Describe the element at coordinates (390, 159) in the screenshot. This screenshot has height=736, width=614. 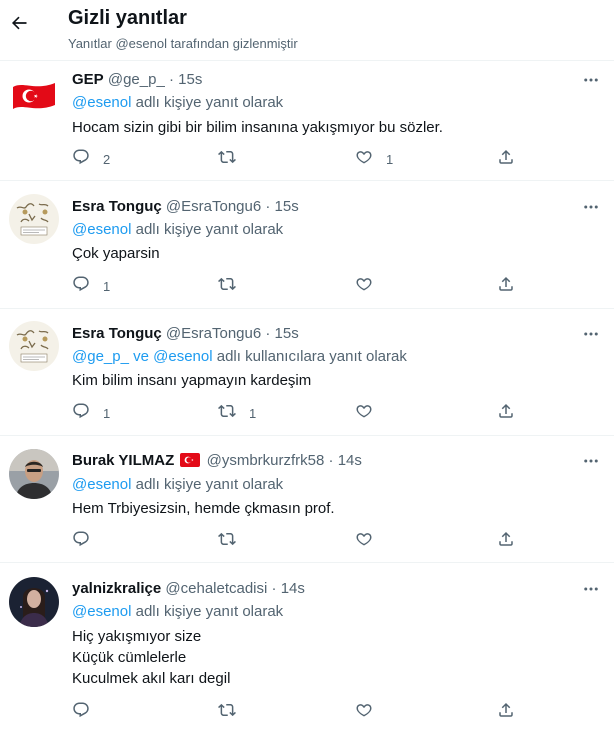
I see `like-count: 1` at that location.